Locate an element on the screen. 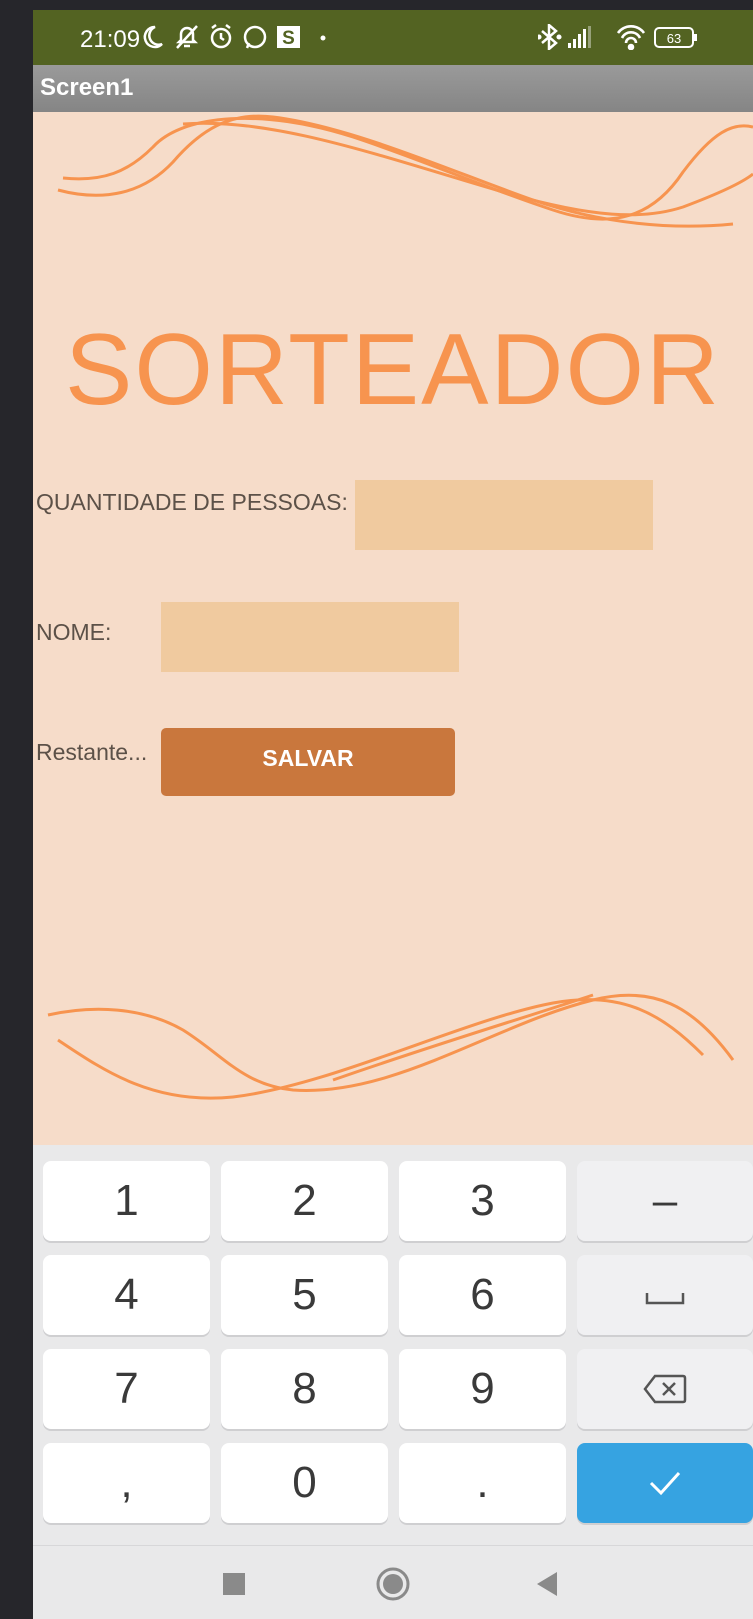  people-count-input is located at coordinates (504, 515).